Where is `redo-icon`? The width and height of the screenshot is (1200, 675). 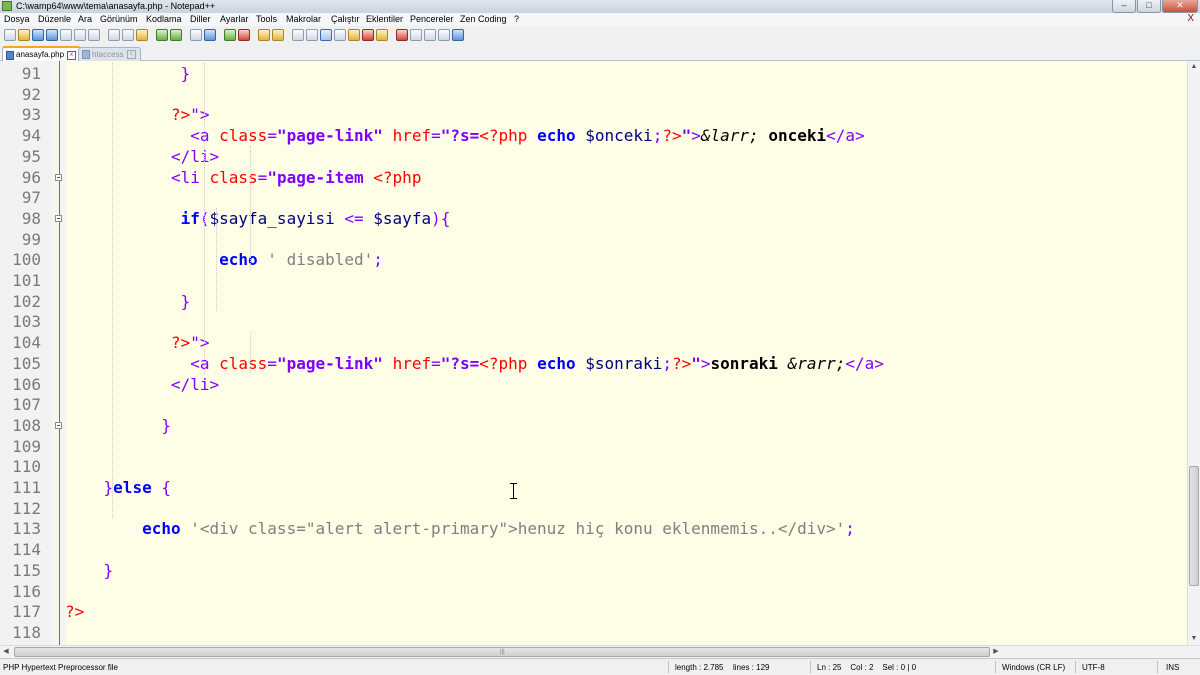 redo-icon is located at coordinates (176, 35).